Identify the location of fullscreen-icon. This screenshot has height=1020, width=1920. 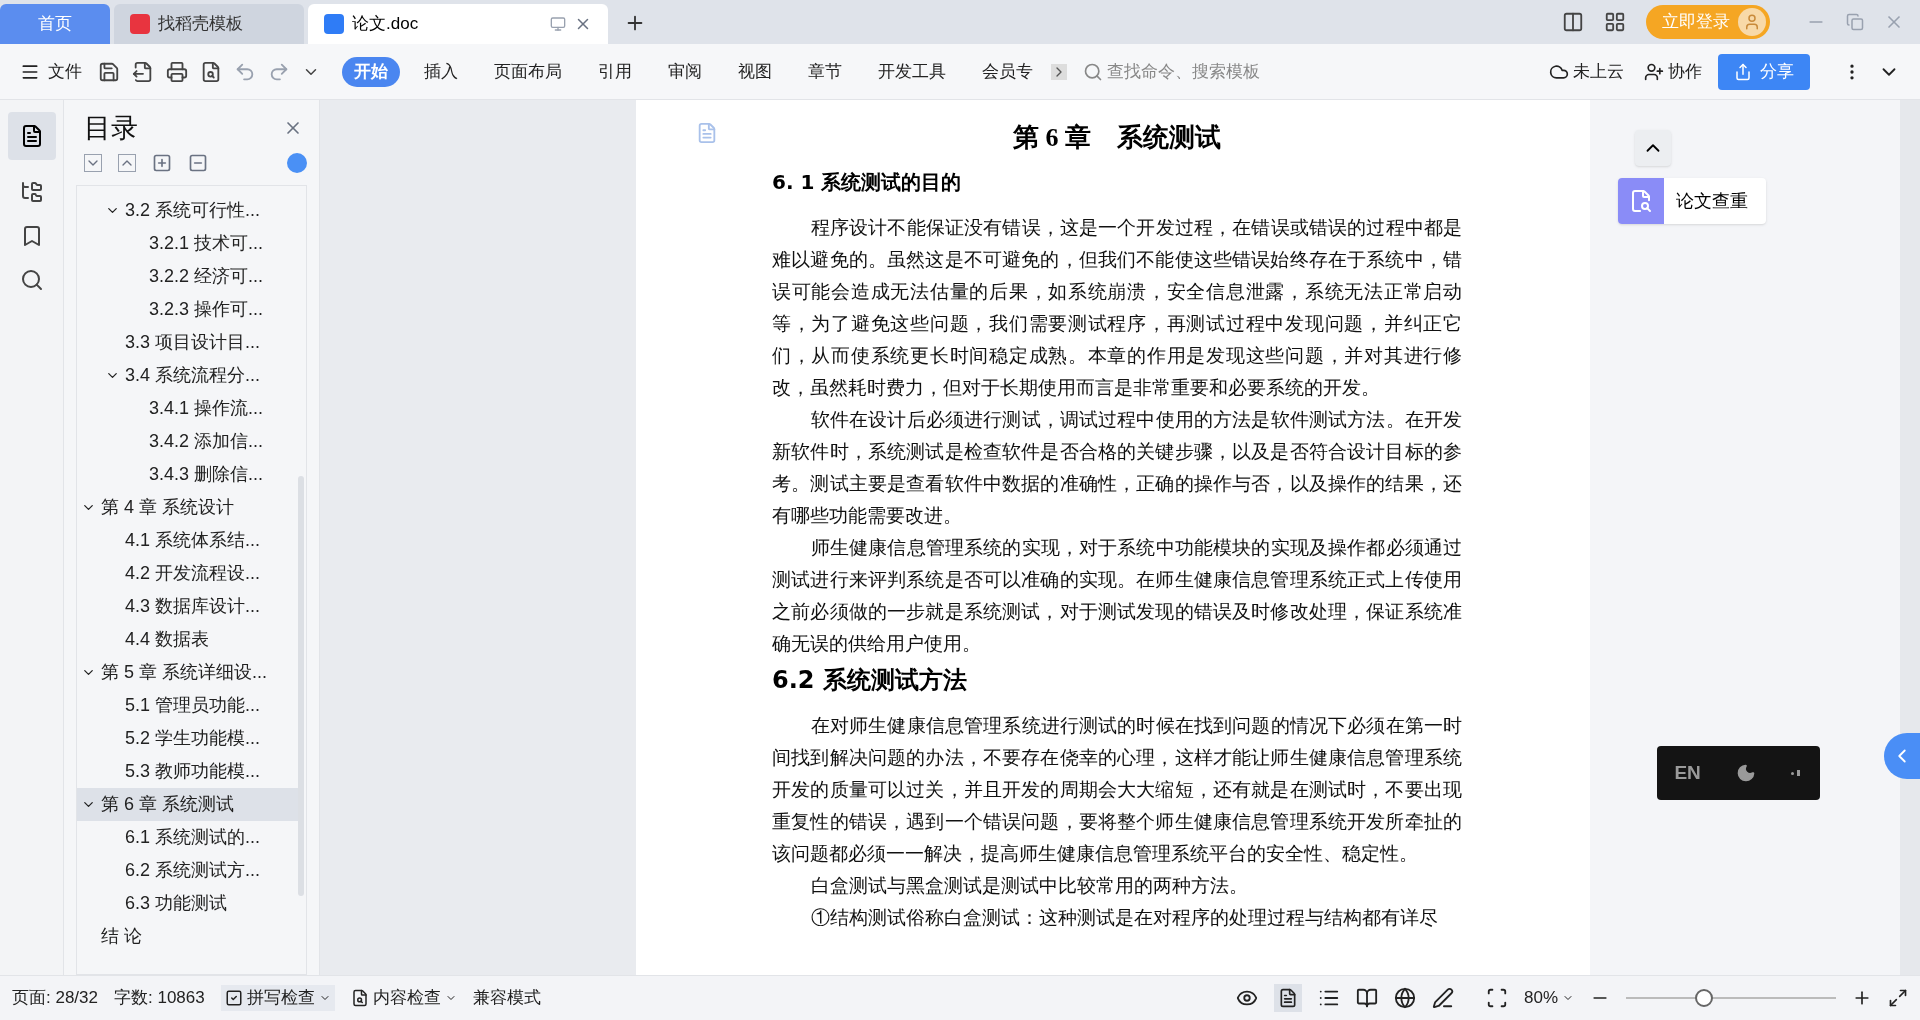
(1898, 998).